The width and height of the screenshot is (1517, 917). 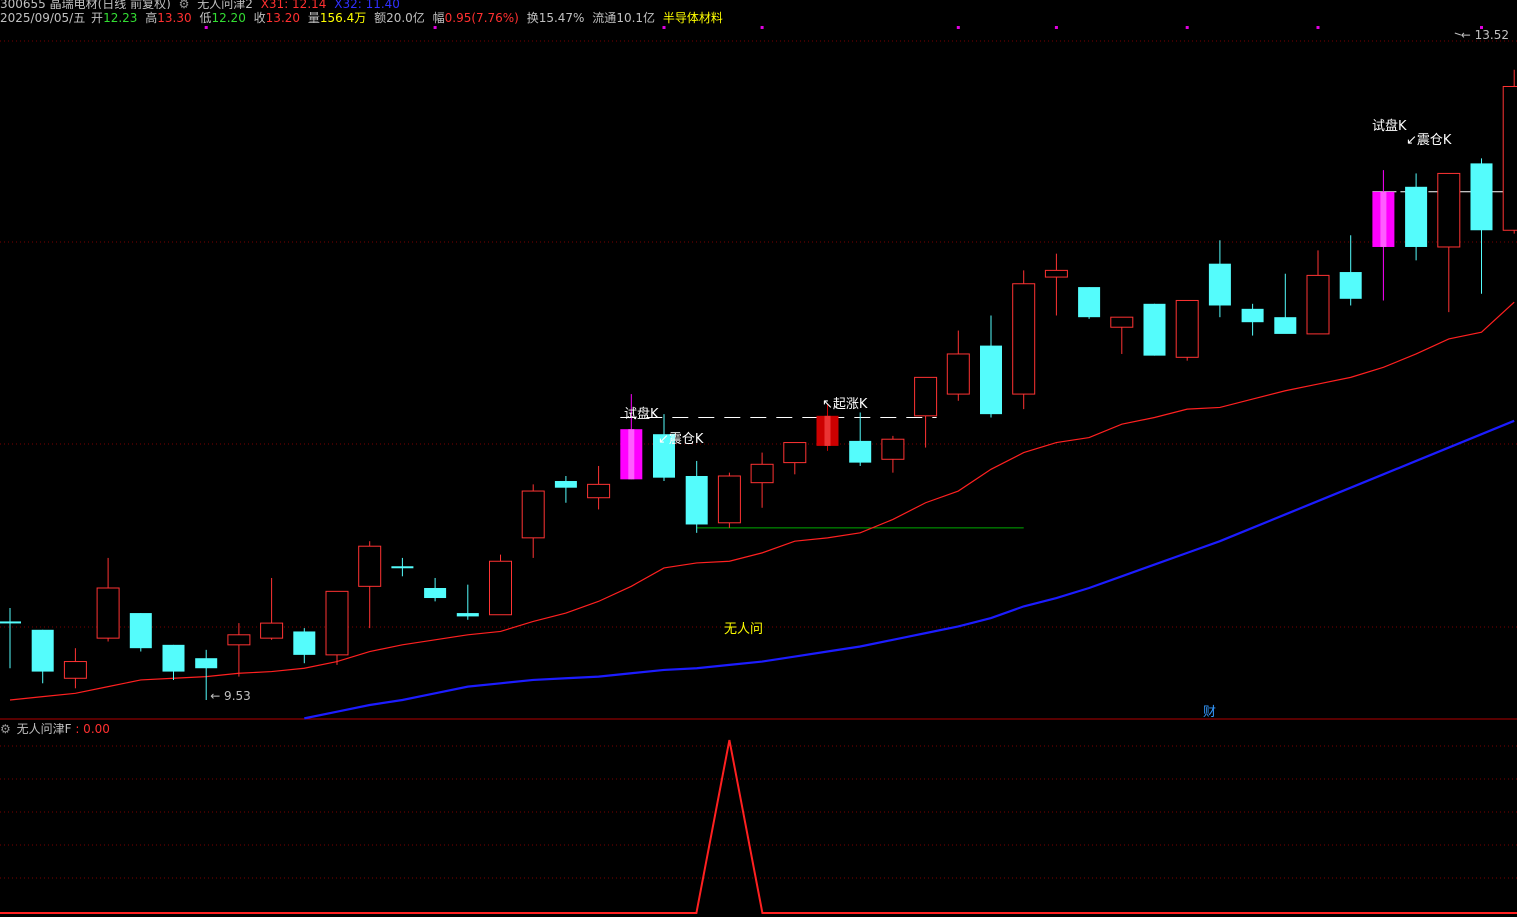 What do you see at coordinates (230, 696) in the screenshot?
I see `min-price-label: ← 9.53` at bounding box center [230, 696].